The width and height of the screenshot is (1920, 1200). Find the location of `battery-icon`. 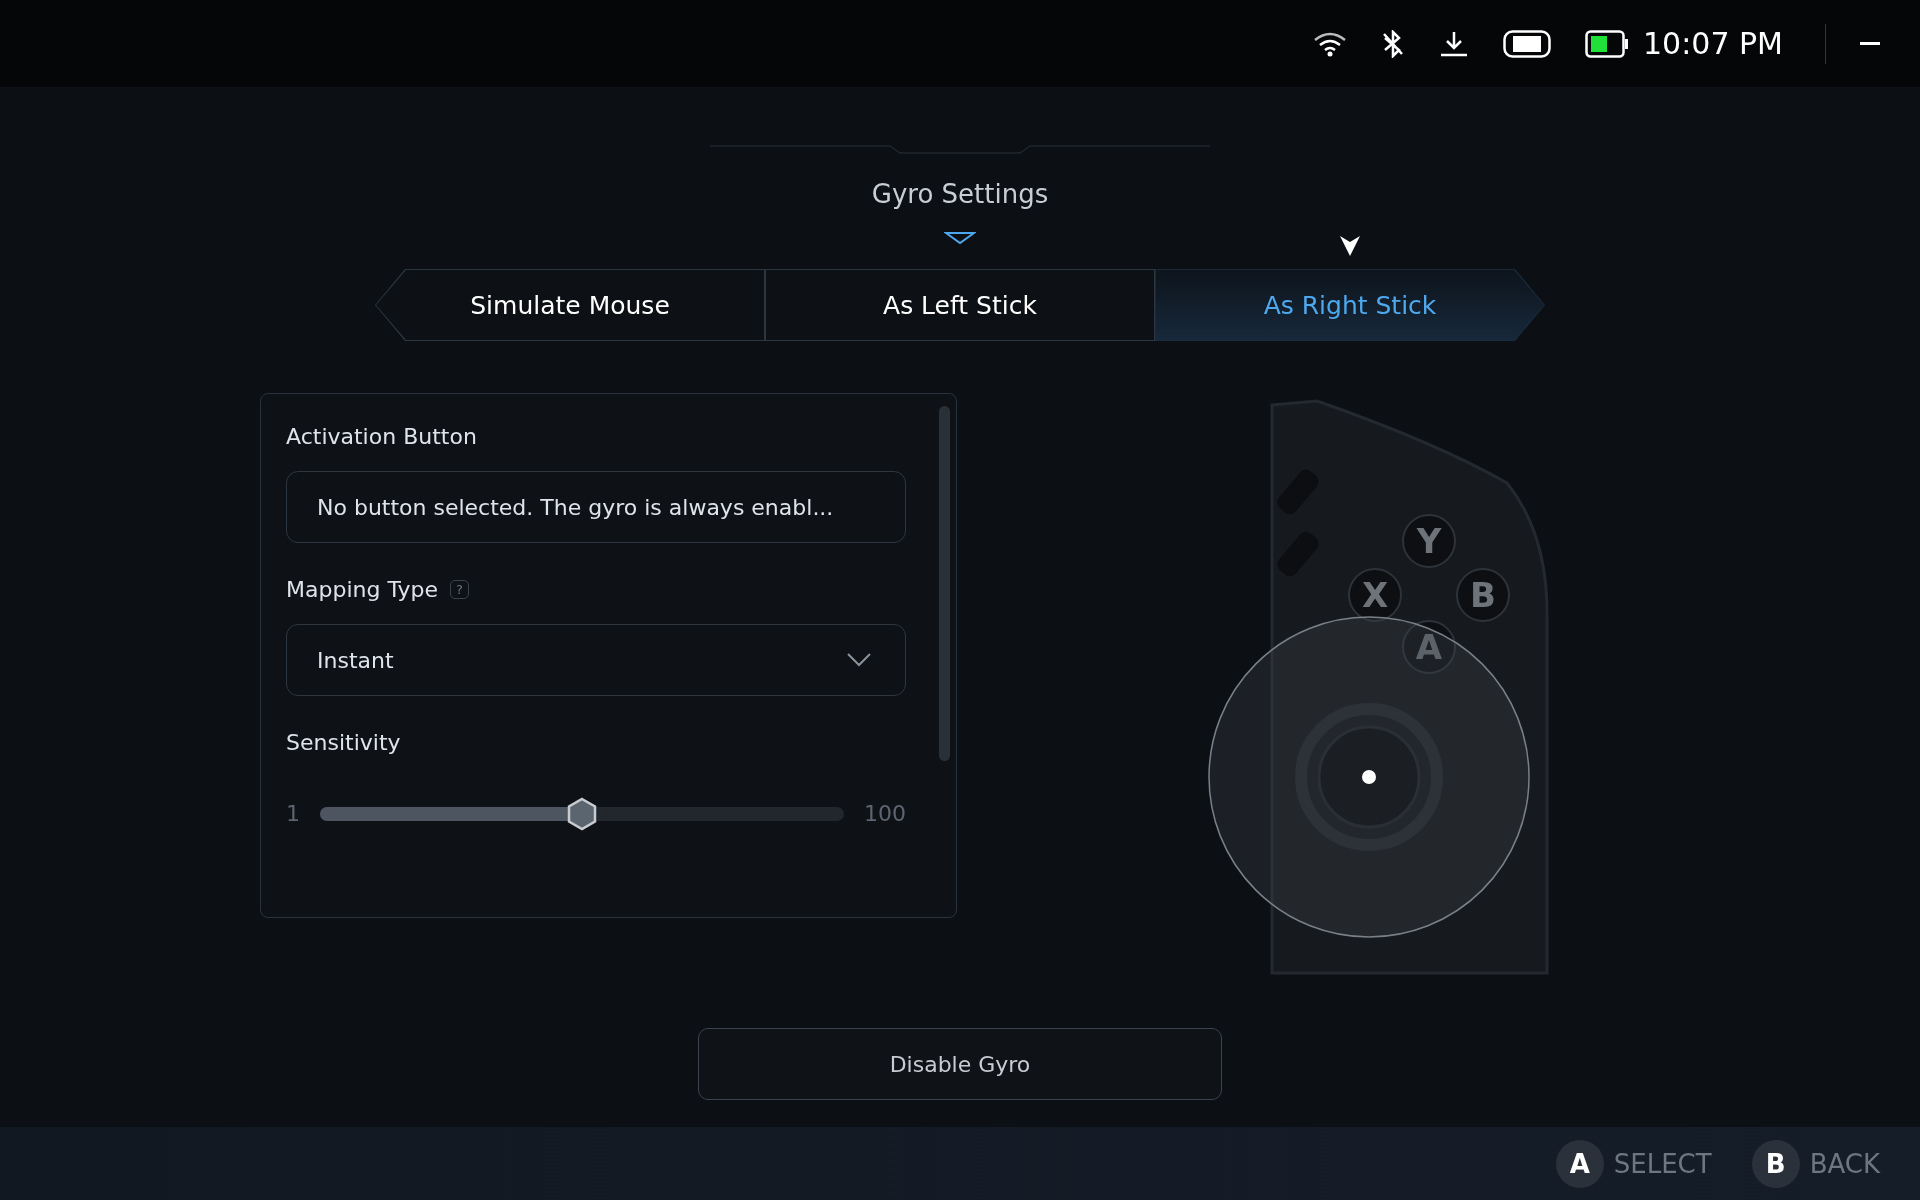

battery-icon is located at coordinates (1607, 43).